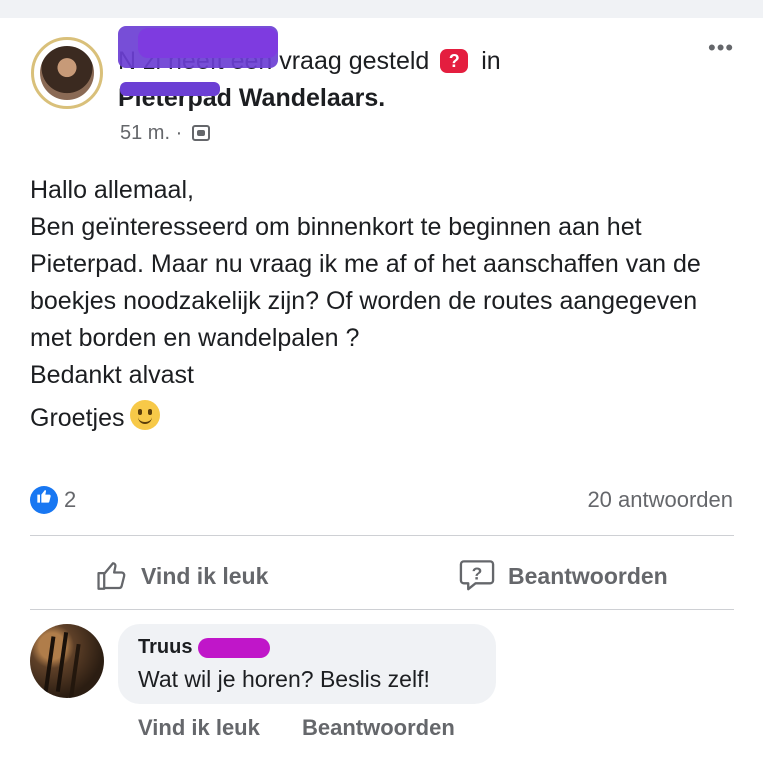  I want to click on question-badge-icon: ?, so click(454, 61).